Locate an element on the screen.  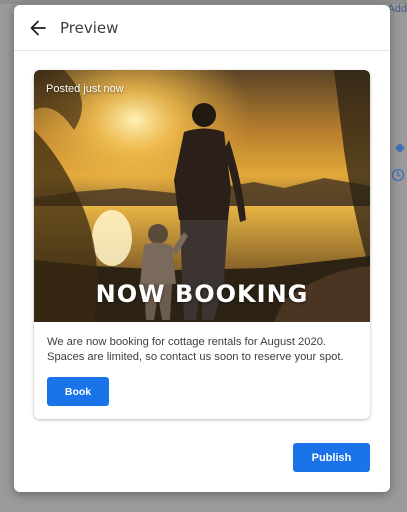
dialog-header: Preview is located at coordinates (202, 28).